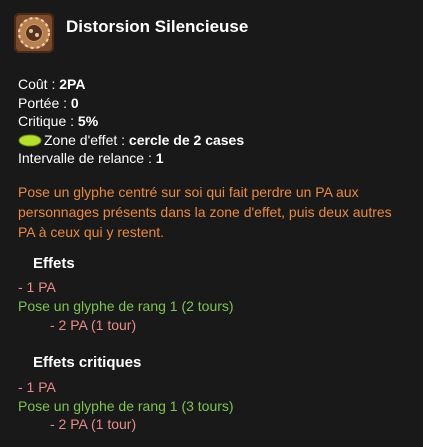  I want to click on effect-glyph: Pose un glyphe de rang 1 (2 tours), so click(126, 306).